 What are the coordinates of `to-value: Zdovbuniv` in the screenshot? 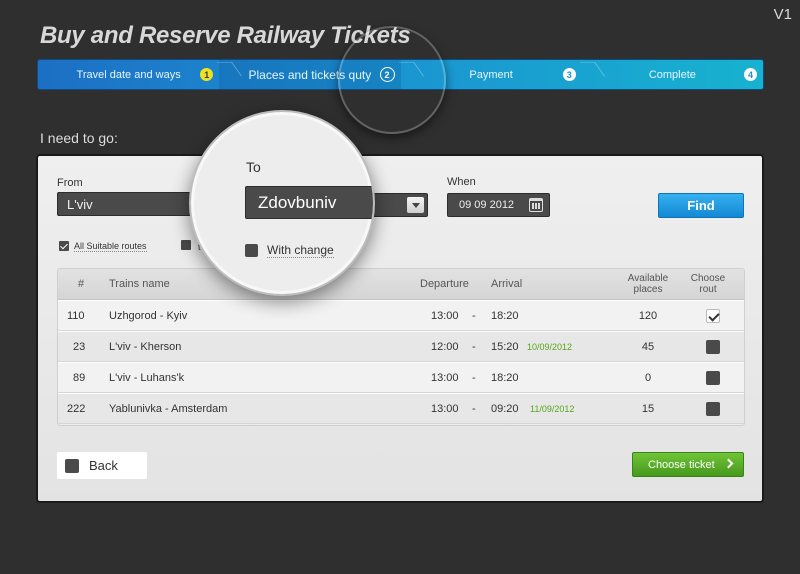 It's located at (297, 202).